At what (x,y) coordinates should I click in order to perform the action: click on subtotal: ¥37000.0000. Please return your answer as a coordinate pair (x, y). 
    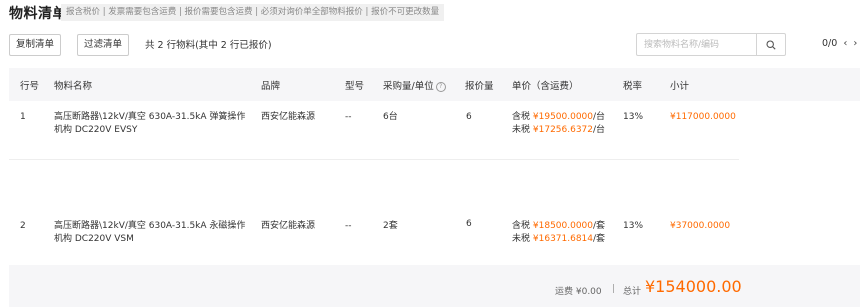
    Looking at the image, I should click on (700, 226).